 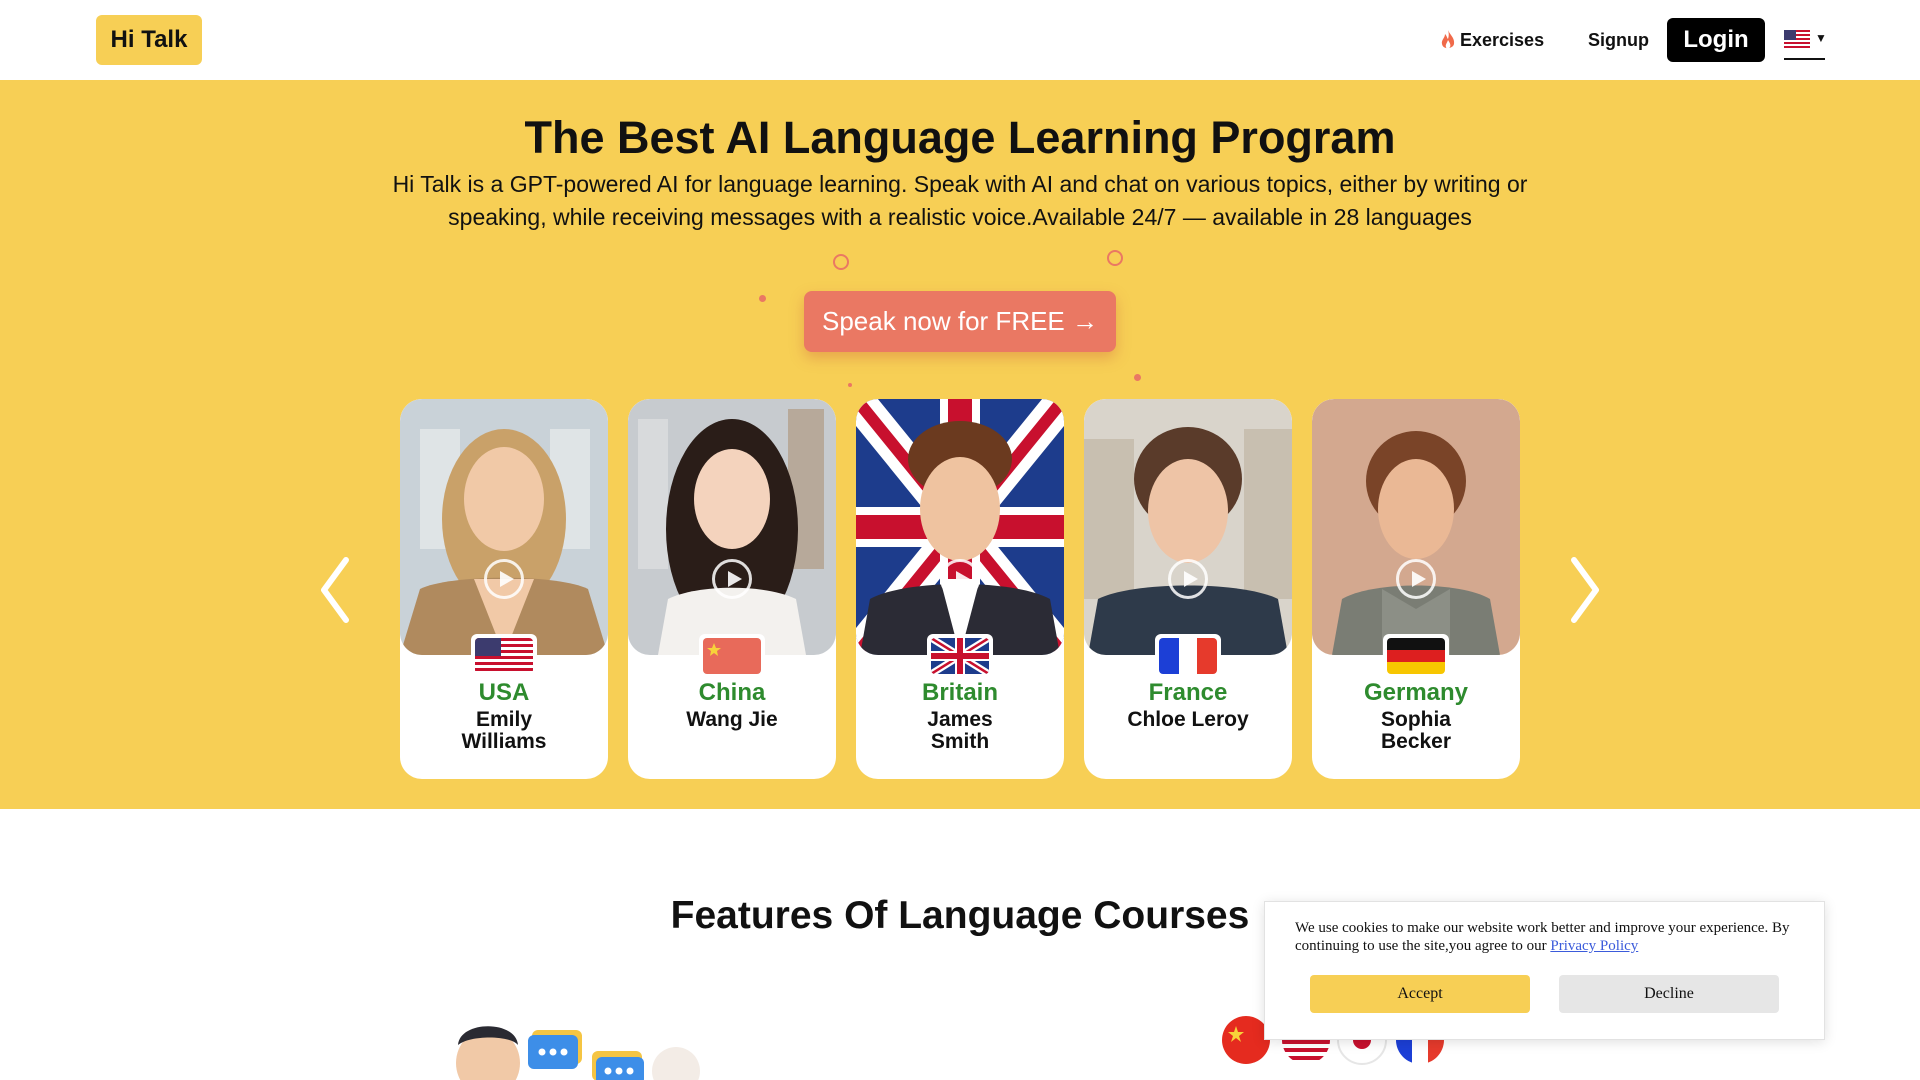 What do you see at coordinates (732, 692) in the screenshot?
I see `tutor-country: China` at bounding box center [732, 692].